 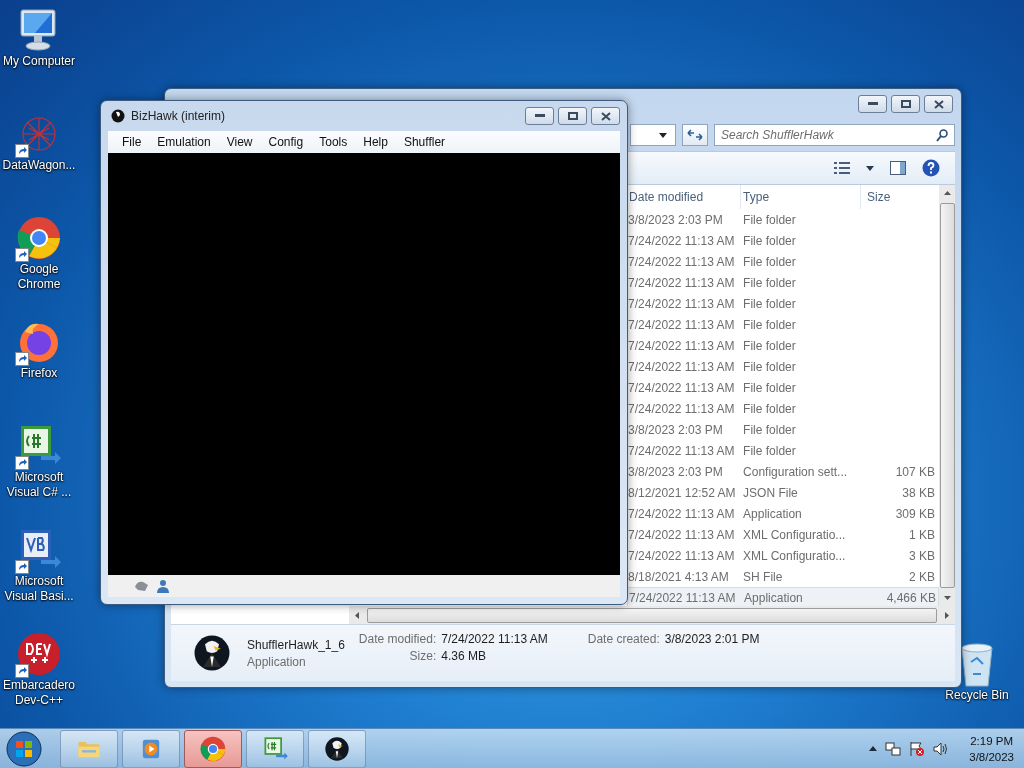 I want to click on clock: 2:19 PM 3/8/2023, so click(x=991, y=748).